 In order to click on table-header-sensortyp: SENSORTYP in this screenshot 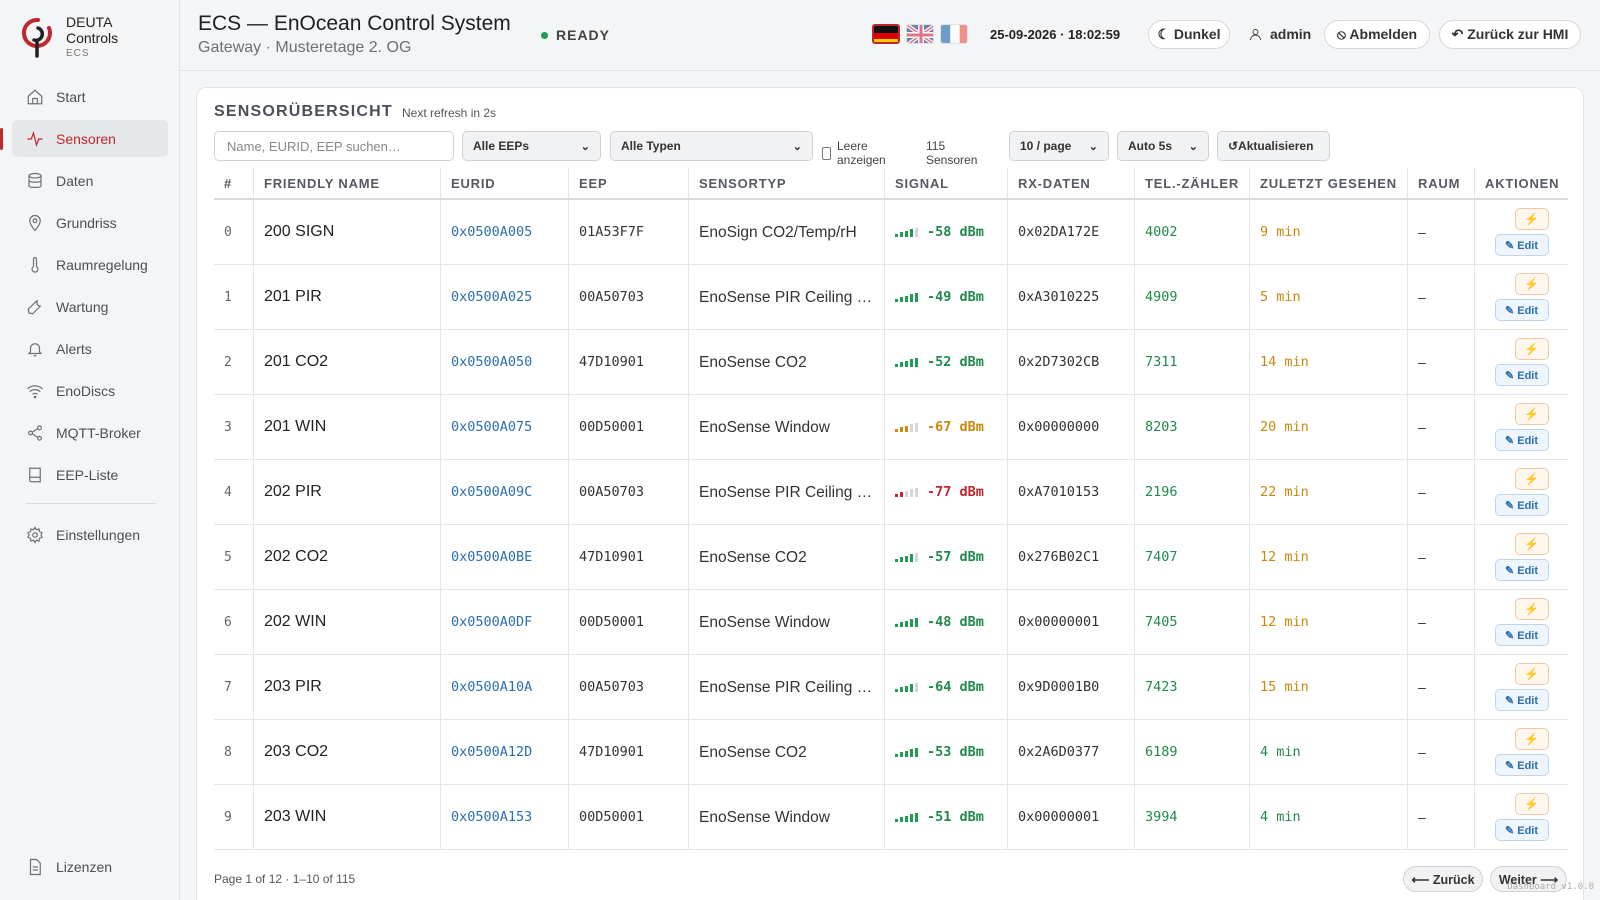, I will do `click(787, 183)`.